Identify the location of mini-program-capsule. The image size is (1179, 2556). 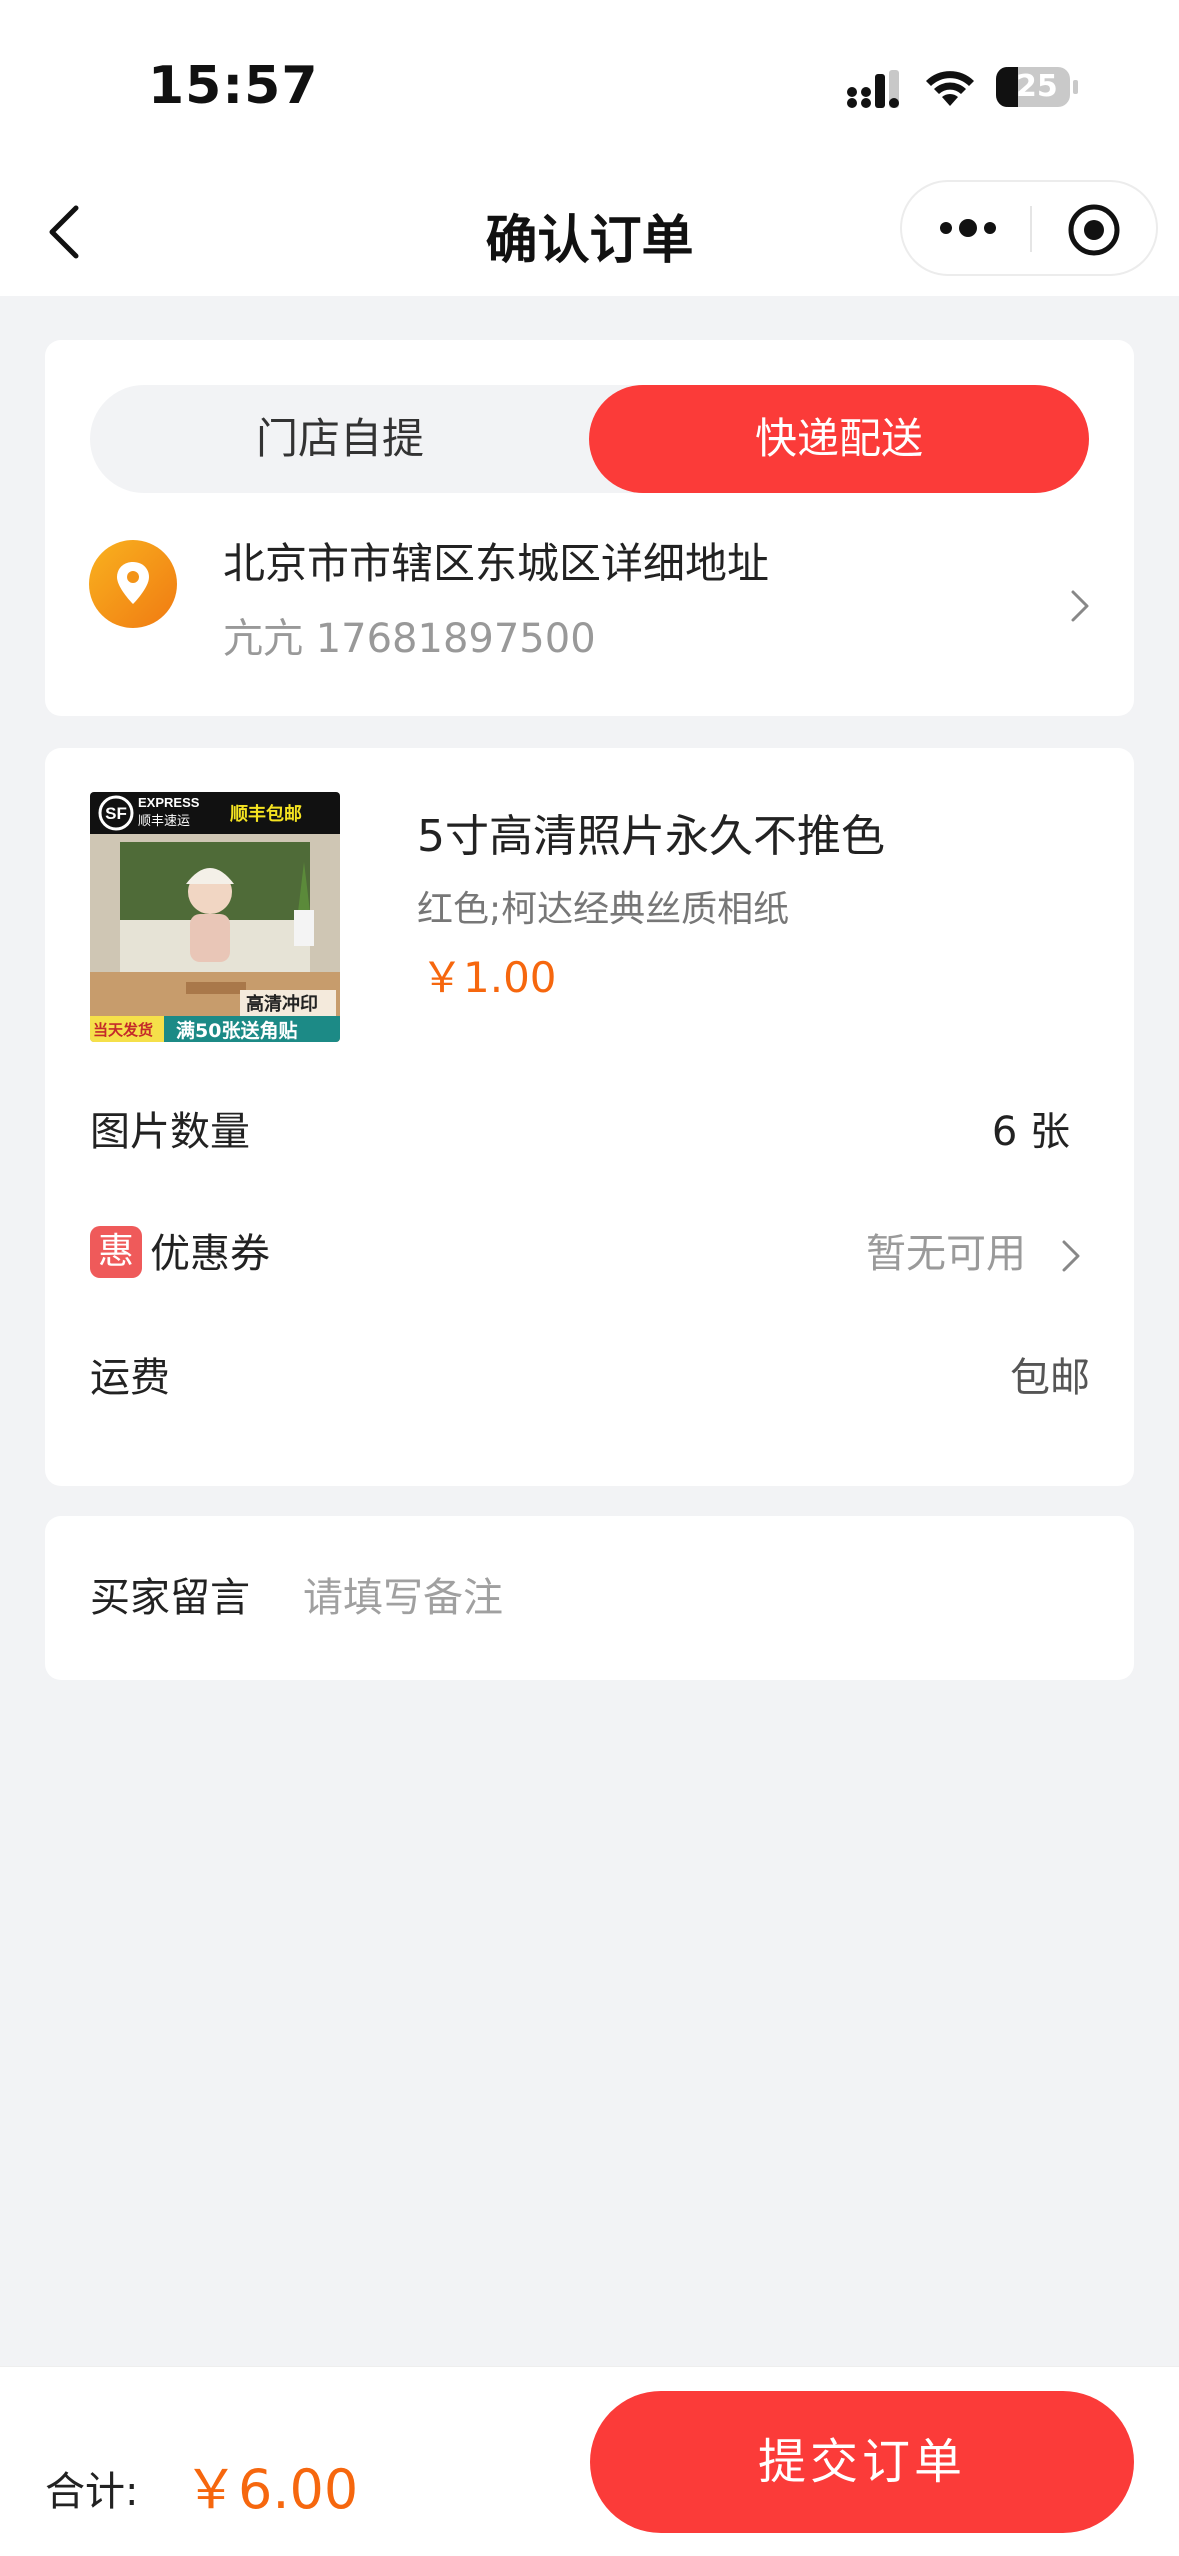
(1029, 228).